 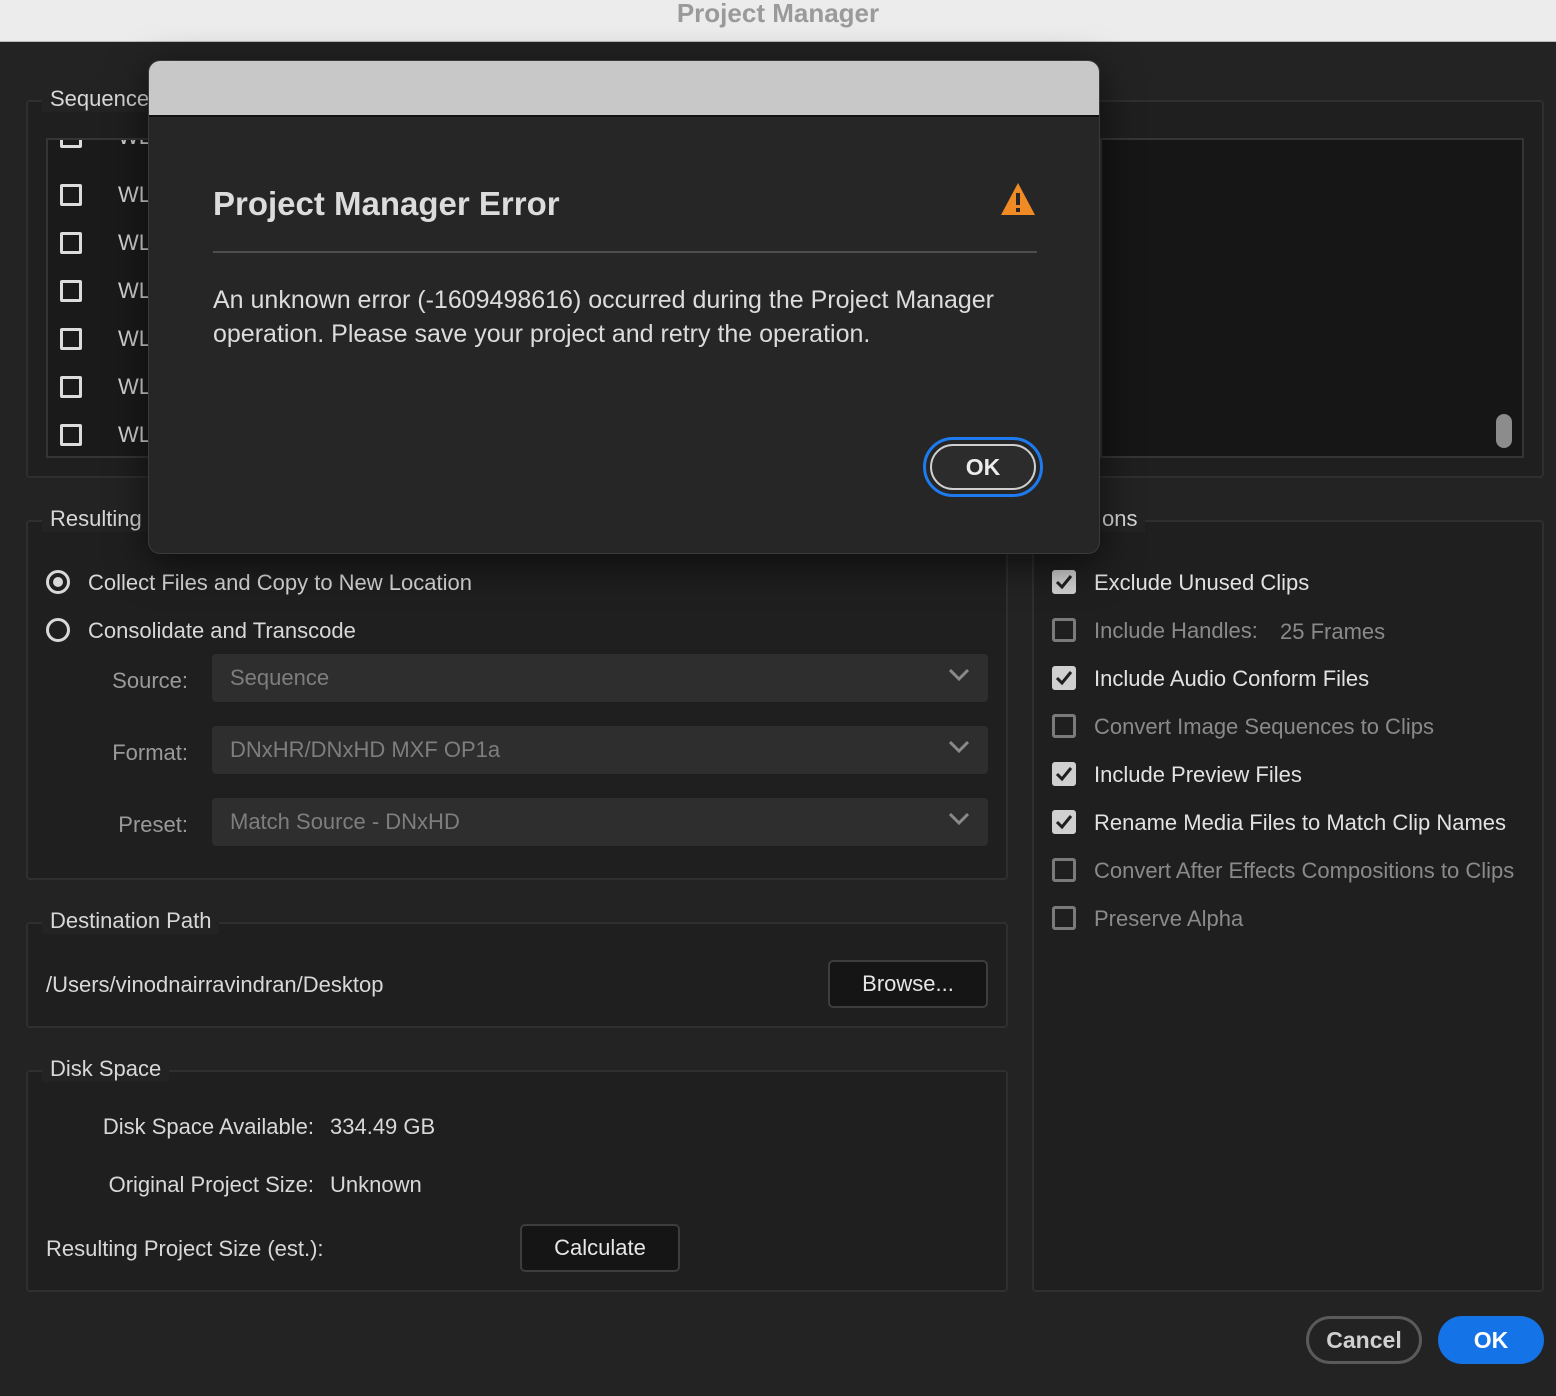 What do you see at coordinates (280, 677) in the screenshot?
I see `source-select-value: Sequence` at bounding box center [280, 677].